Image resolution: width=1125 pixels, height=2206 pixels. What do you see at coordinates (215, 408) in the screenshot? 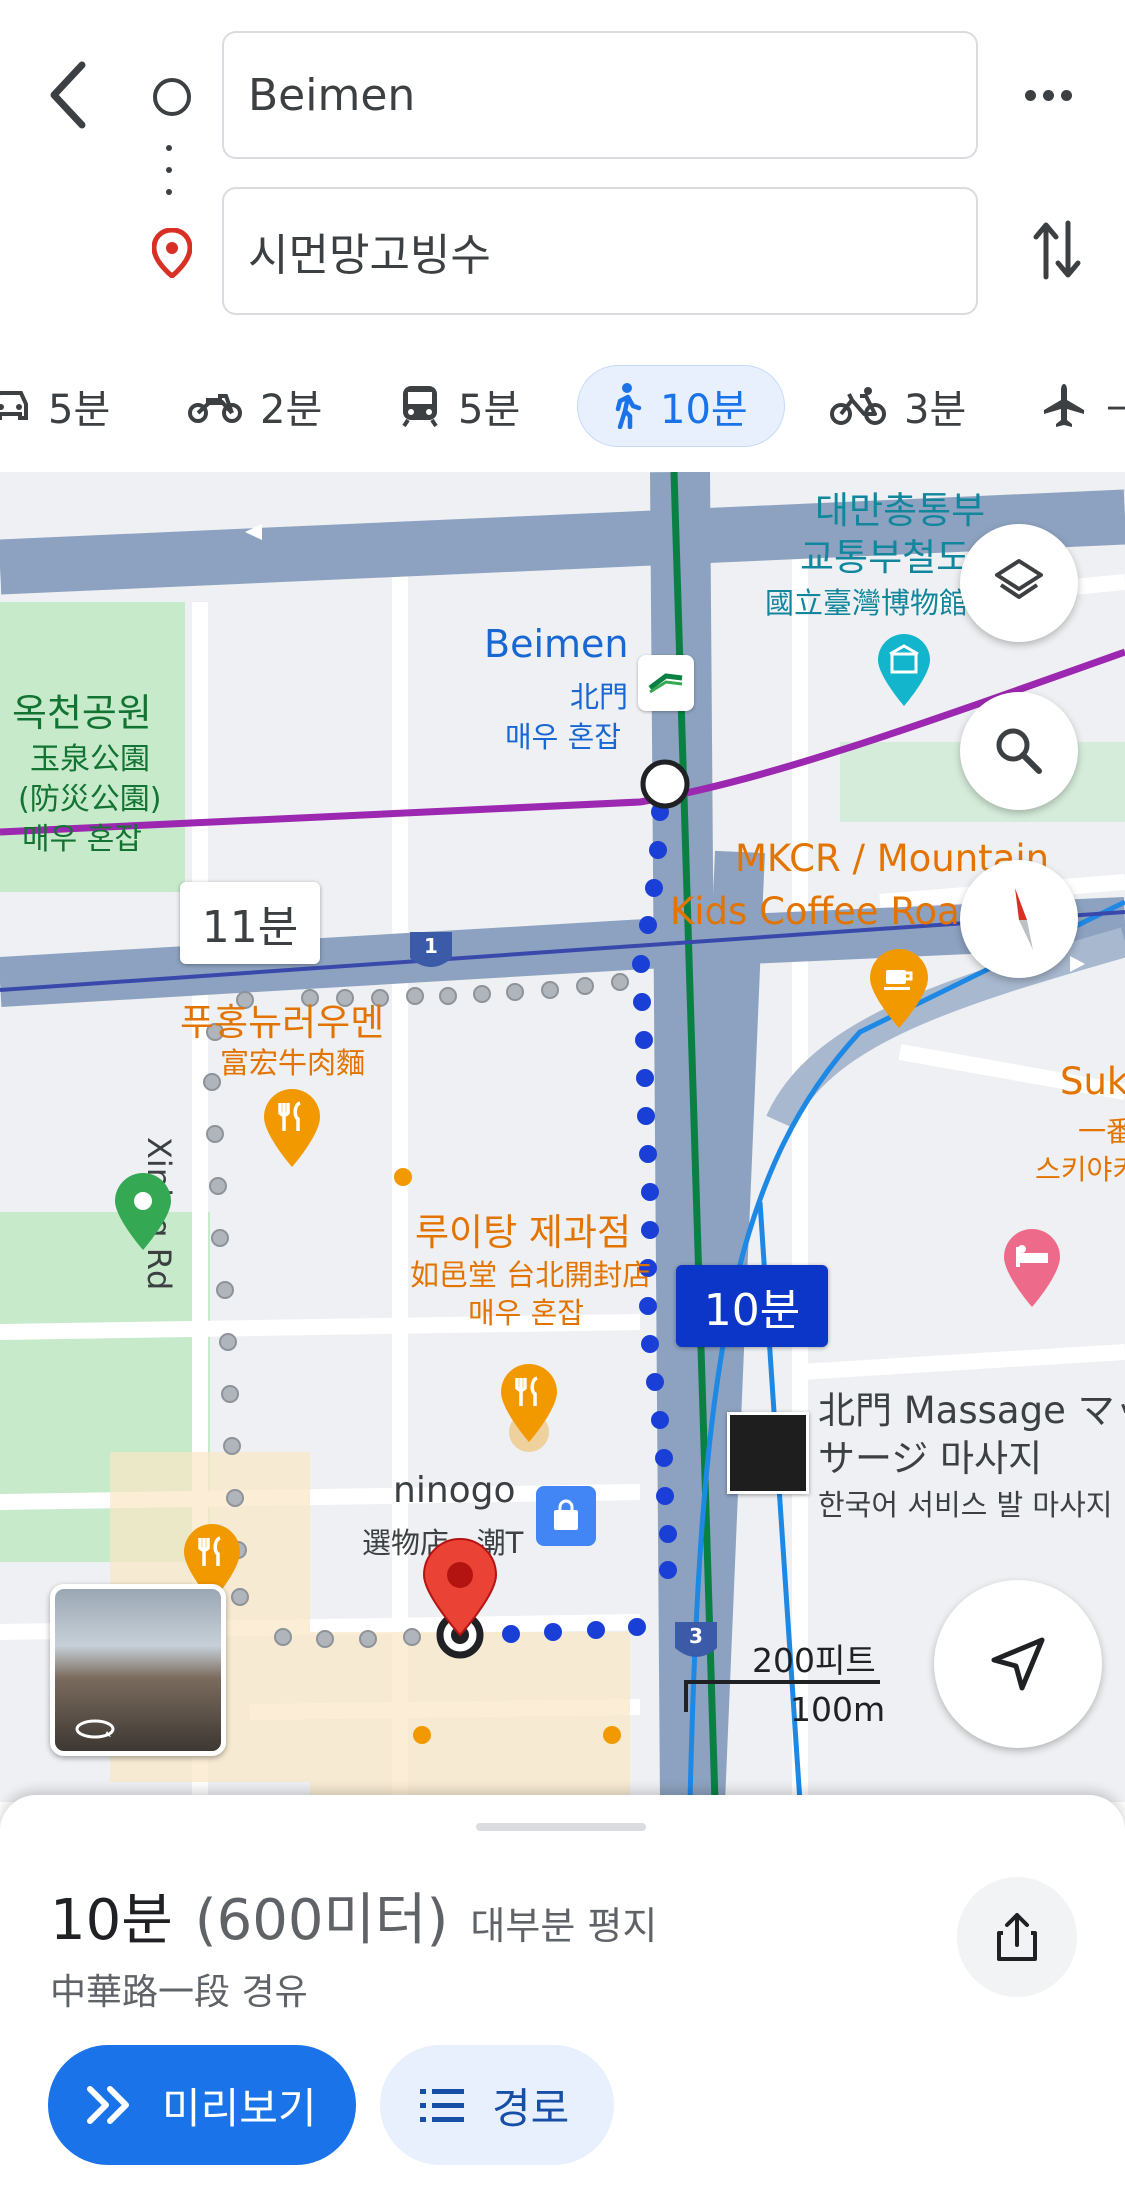
I see `motorcycle-icon` at bounding box center [215, 408].